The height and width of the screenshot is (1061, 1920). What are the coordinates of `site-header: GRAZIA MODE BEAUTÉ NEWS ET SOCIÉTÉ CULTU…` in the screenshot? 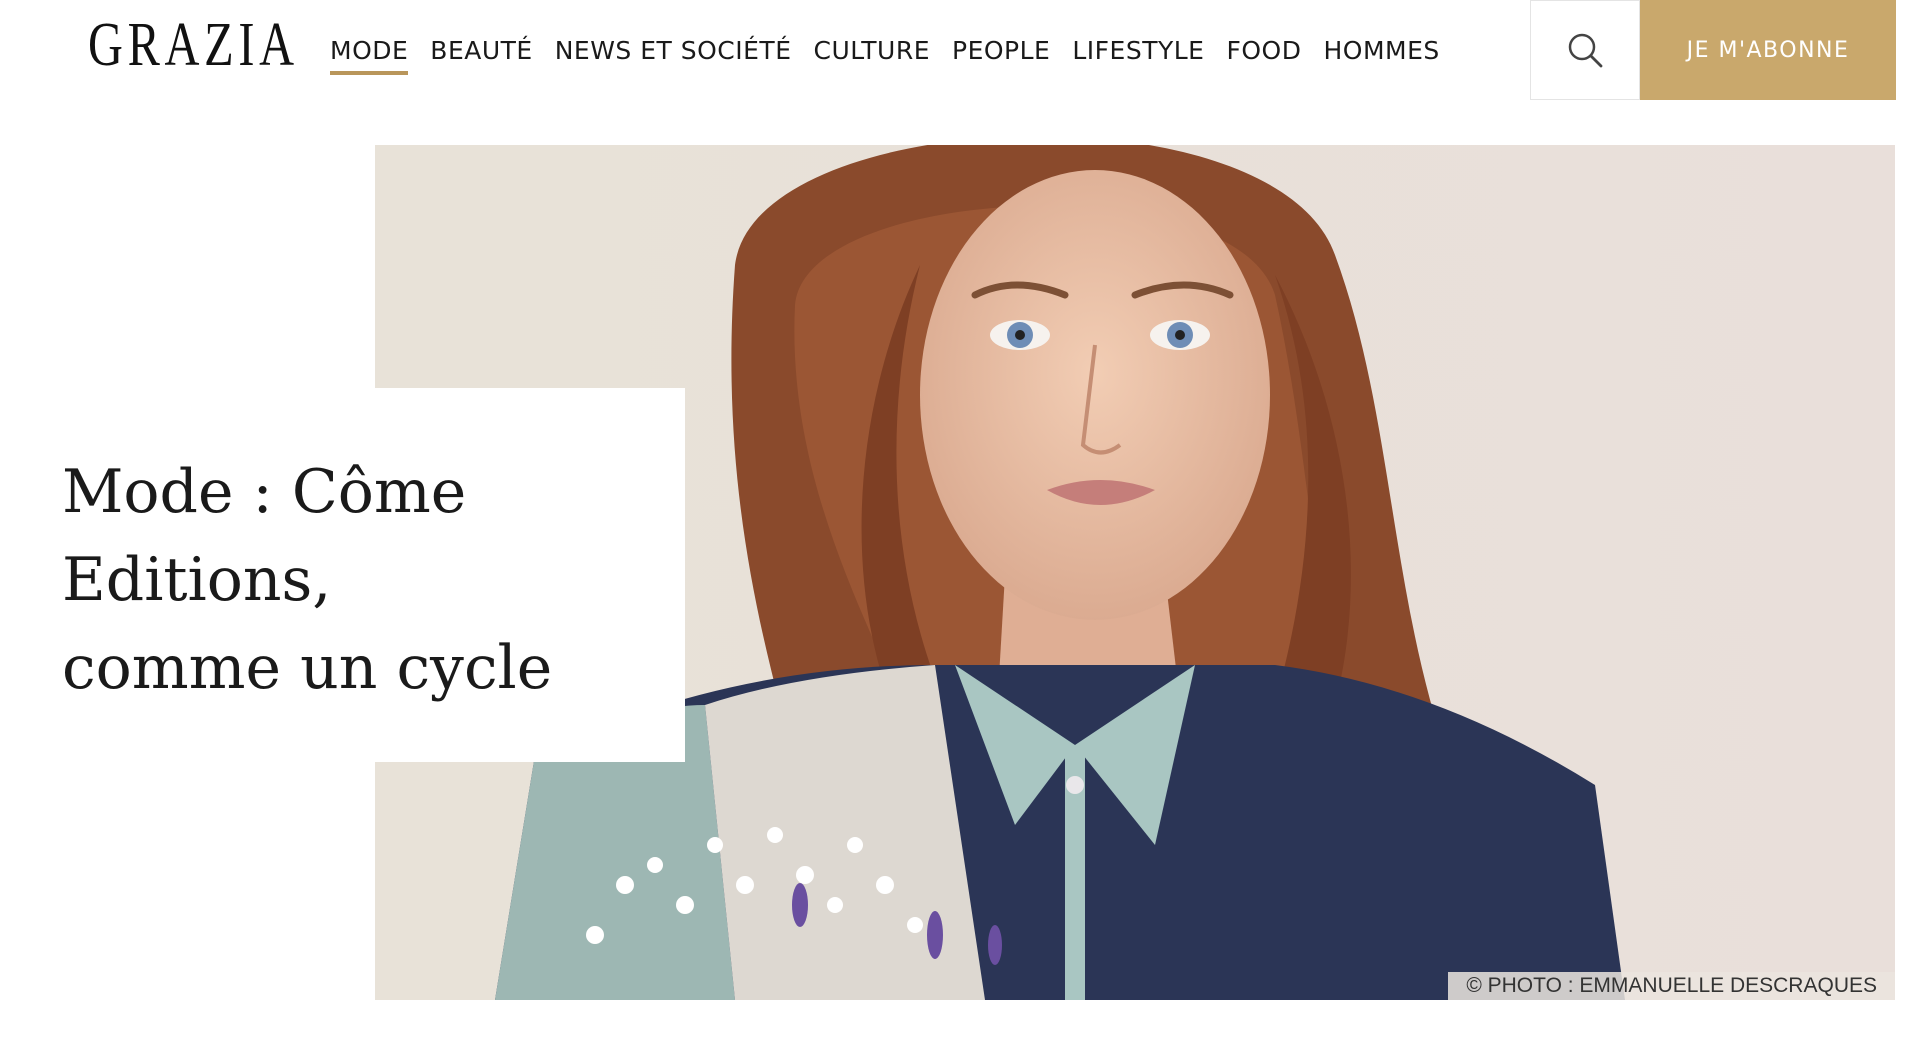 It's located at (960, 50).